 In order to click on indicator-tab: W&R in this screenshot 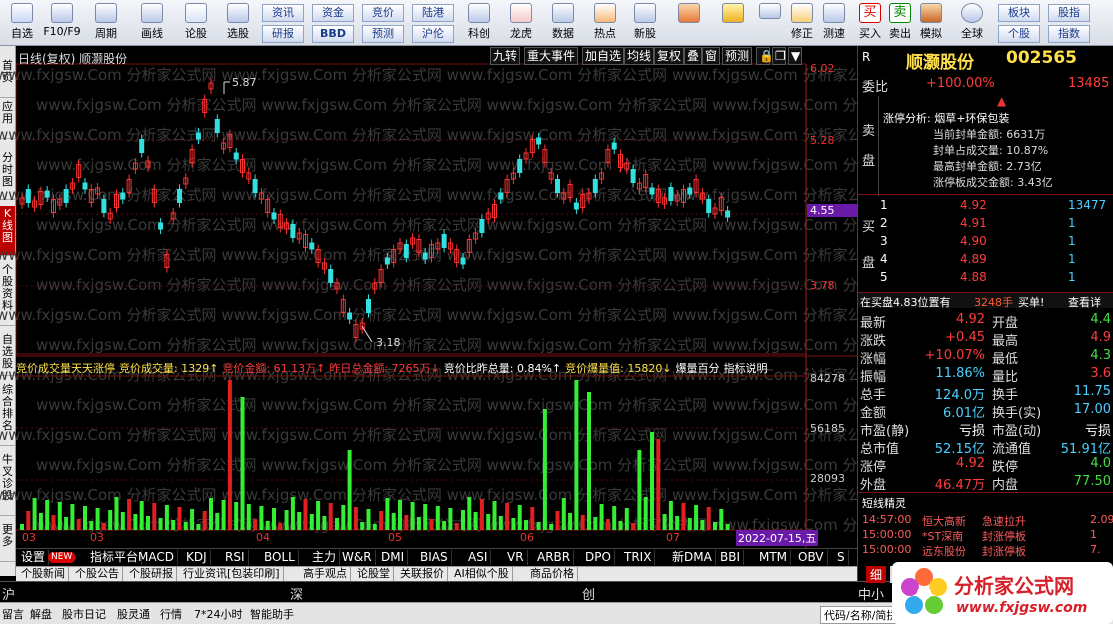, I will do `click(357, 557)`.